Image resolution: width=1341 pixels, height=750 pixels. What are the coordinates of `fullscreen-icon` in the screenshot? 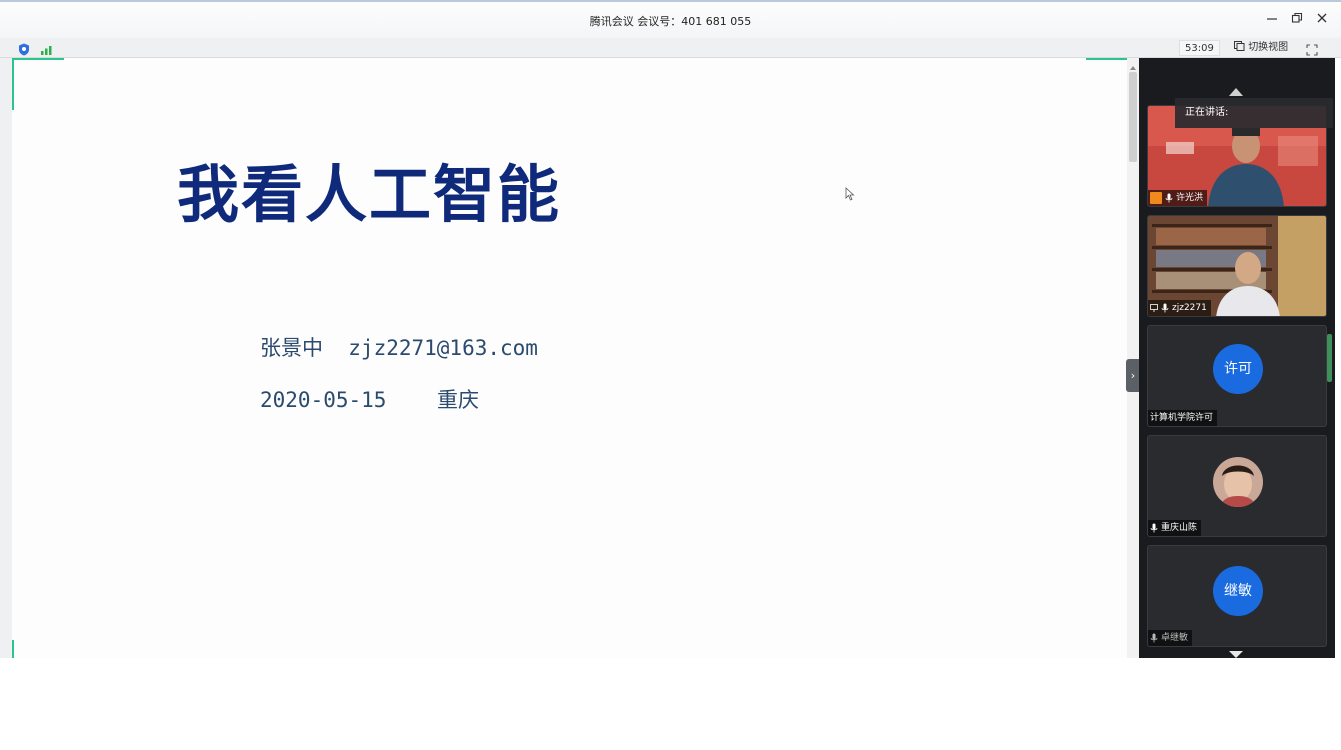 It's located at (1313, 48).